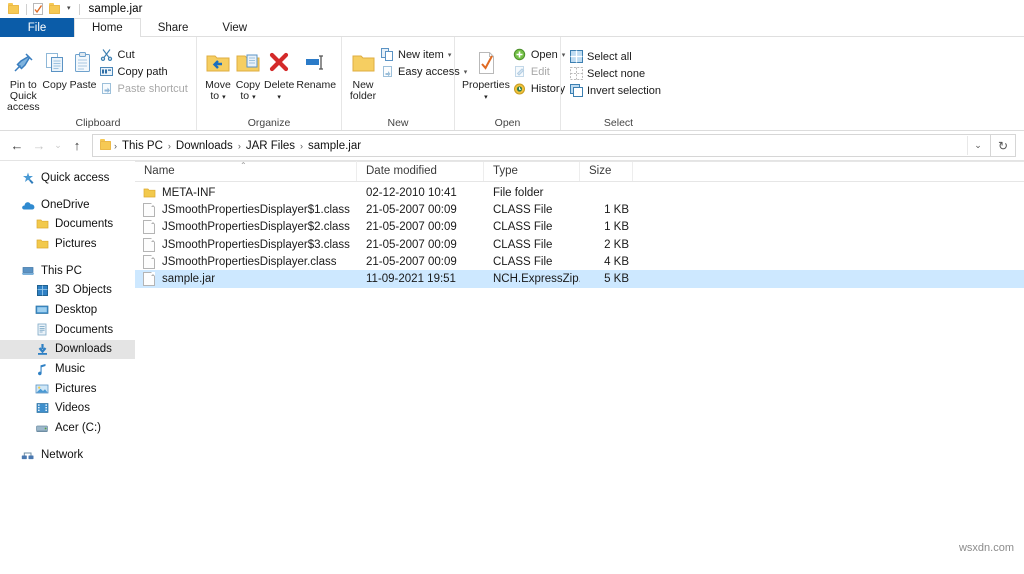 This screenshot has height=574, width=1024. Describe the element at coordinates (84, 329) in the screenshot. I see `sidebar-item-label: Documents` at that location.